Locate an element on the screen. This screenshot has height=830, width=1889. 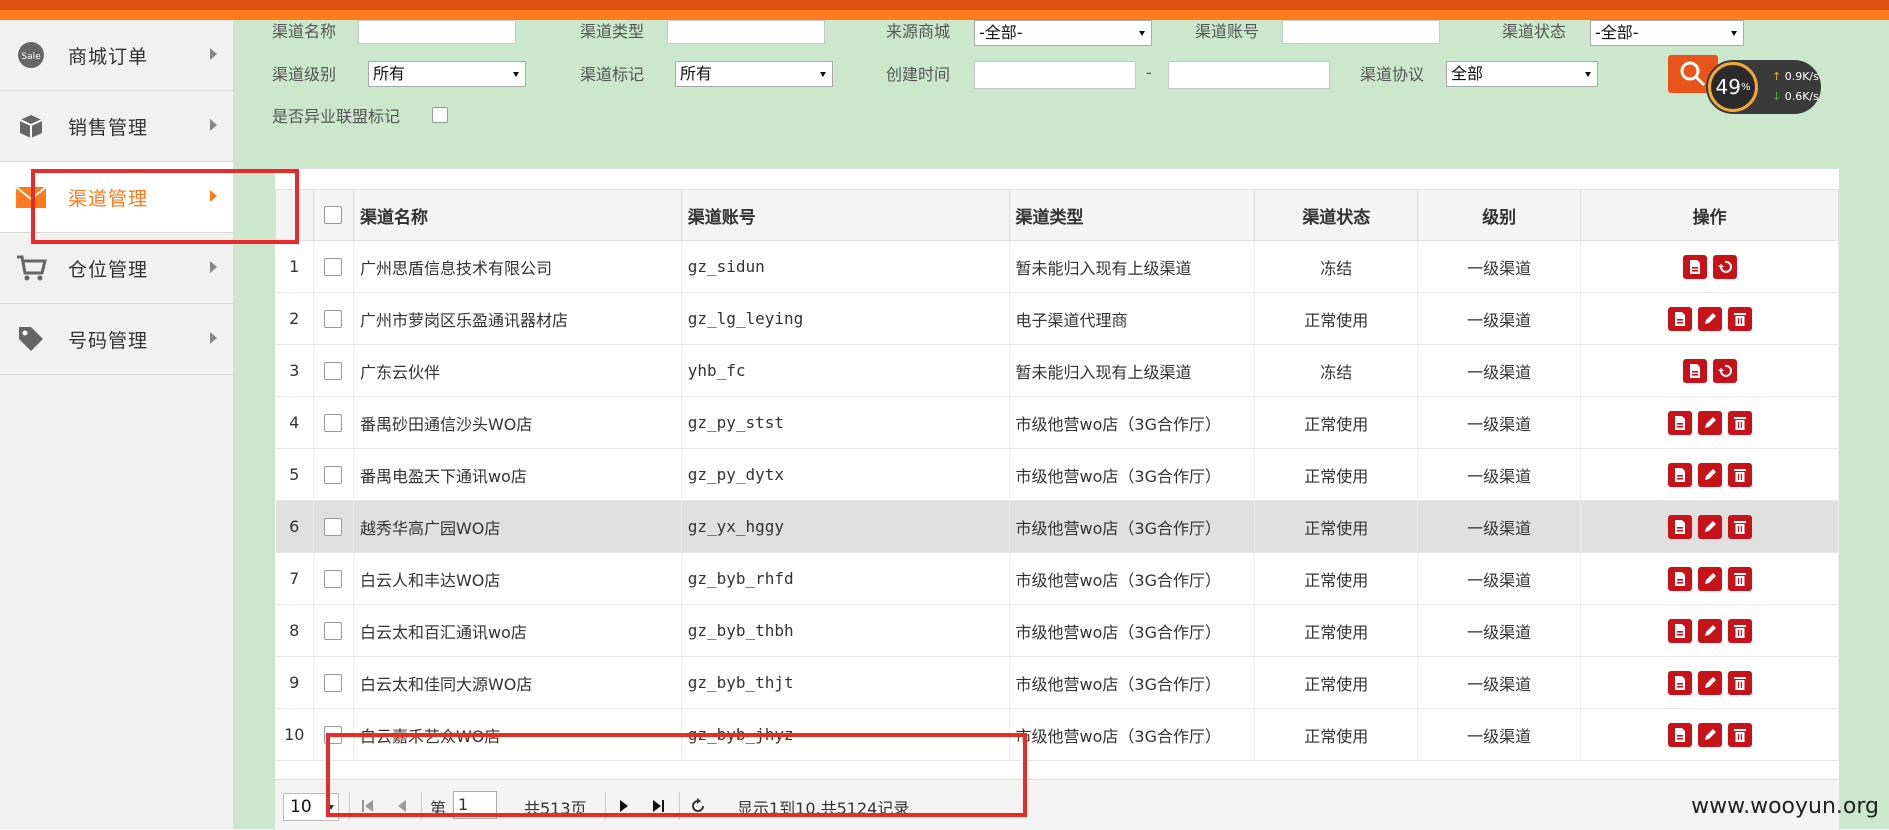
channel-name-cell: 白云太和百汇通讯wo店 is located at coordinates (517, 630).